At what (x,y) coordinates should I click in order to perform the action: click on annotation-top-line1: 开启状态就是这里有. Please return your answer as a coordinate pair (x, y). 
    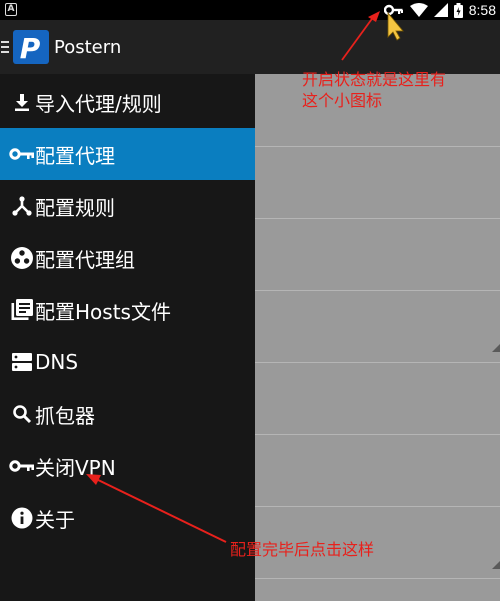
    Looking at the image, I should click on (374, 79).